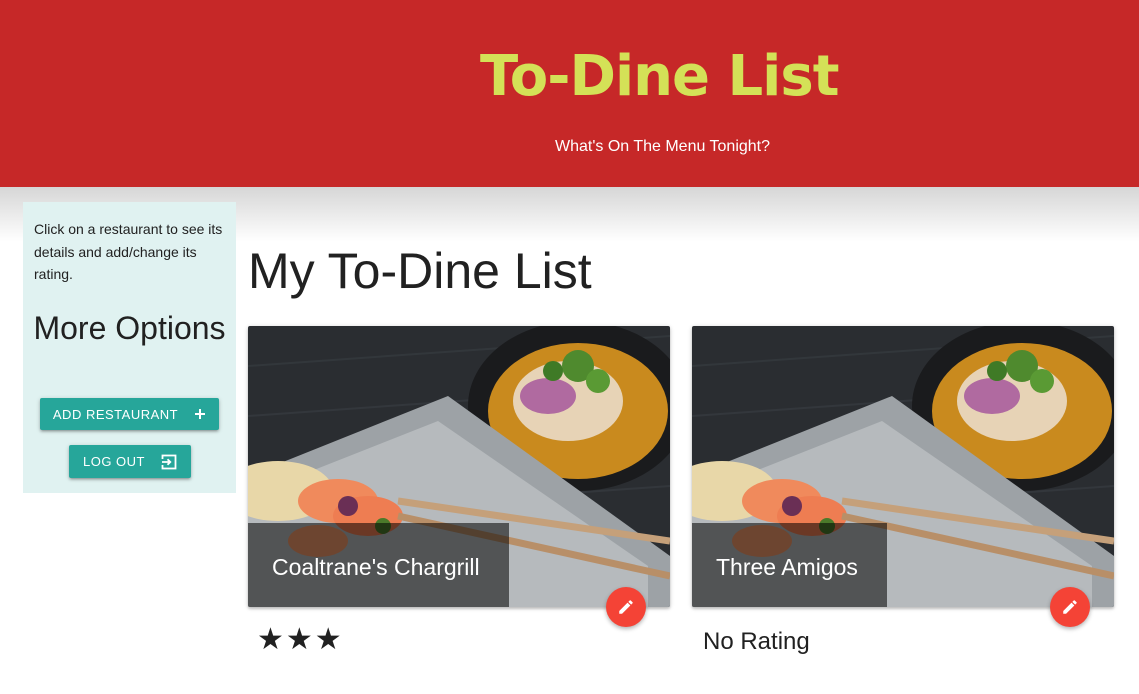 This screenshot has width=1139, height=694. I want to click on app-title: To-Dine List, so click(659, 76).